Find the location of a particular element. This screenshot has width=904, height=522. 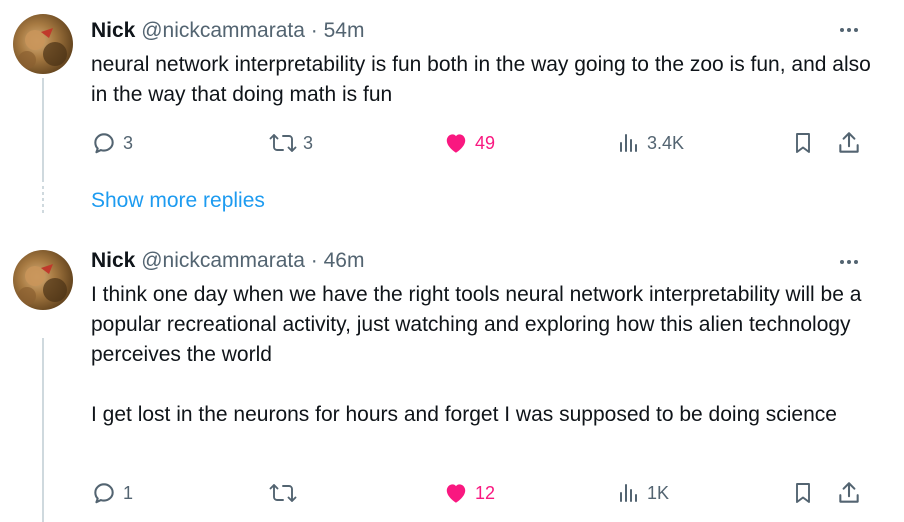

reply-count: 3 is located at coordinates (128, 142).